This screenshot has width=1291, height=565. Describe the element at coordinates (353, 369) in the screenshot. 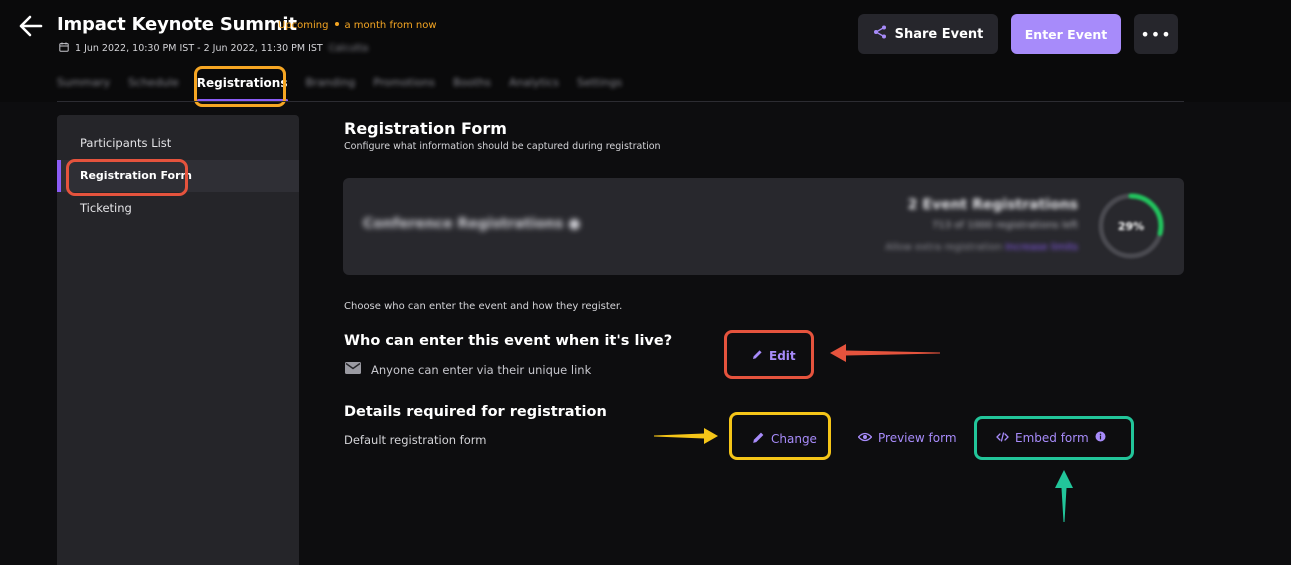

I see `mail-icon` at that location.